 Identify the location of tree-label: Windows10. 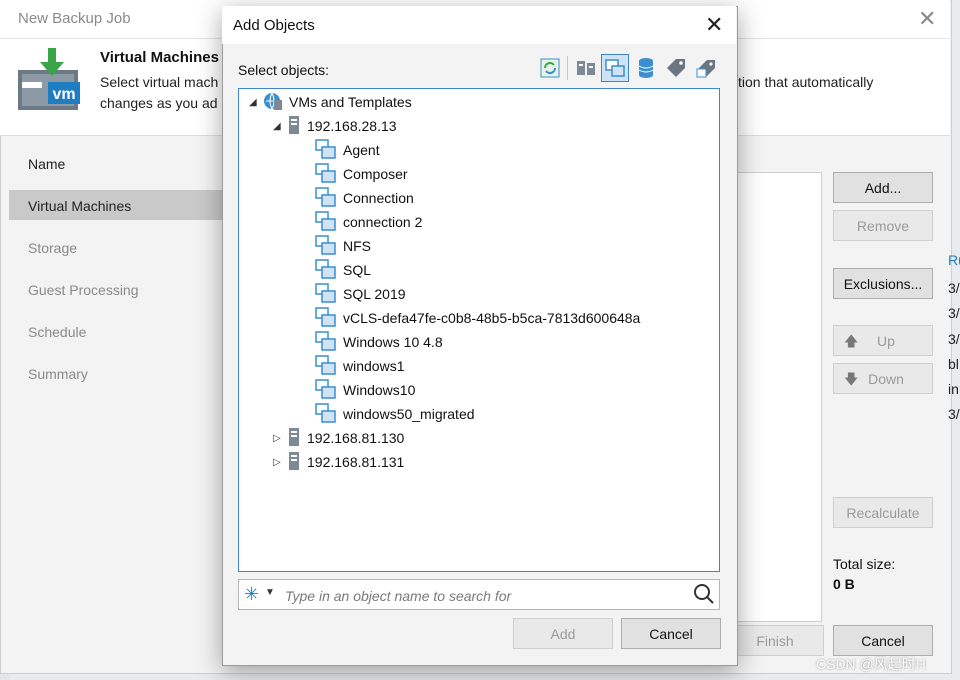
(379, 390).